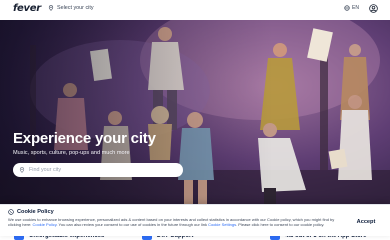 Image resolution: width=390 pixels, height=240 pixels. What do you see at coordinates (75, 8) in the screenshot?
I see `city-selector-label: Select your city` at bounding box center [75, 8].